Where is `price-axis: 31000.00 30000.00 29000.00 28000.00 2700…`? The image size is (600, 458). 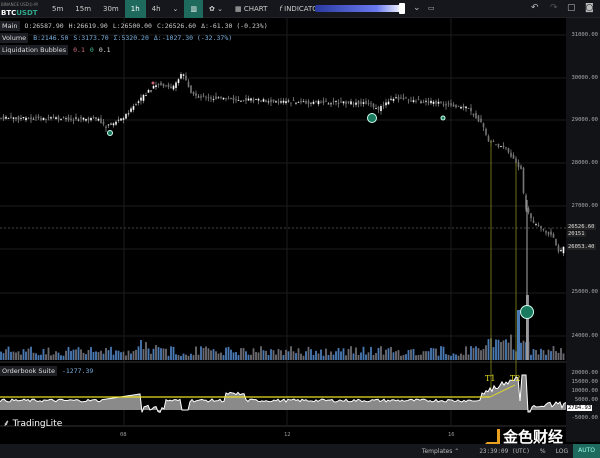
price-axis: 31000.00 30000.00 29000.00 28000.00 2700… is located at coordinates (583, 230).